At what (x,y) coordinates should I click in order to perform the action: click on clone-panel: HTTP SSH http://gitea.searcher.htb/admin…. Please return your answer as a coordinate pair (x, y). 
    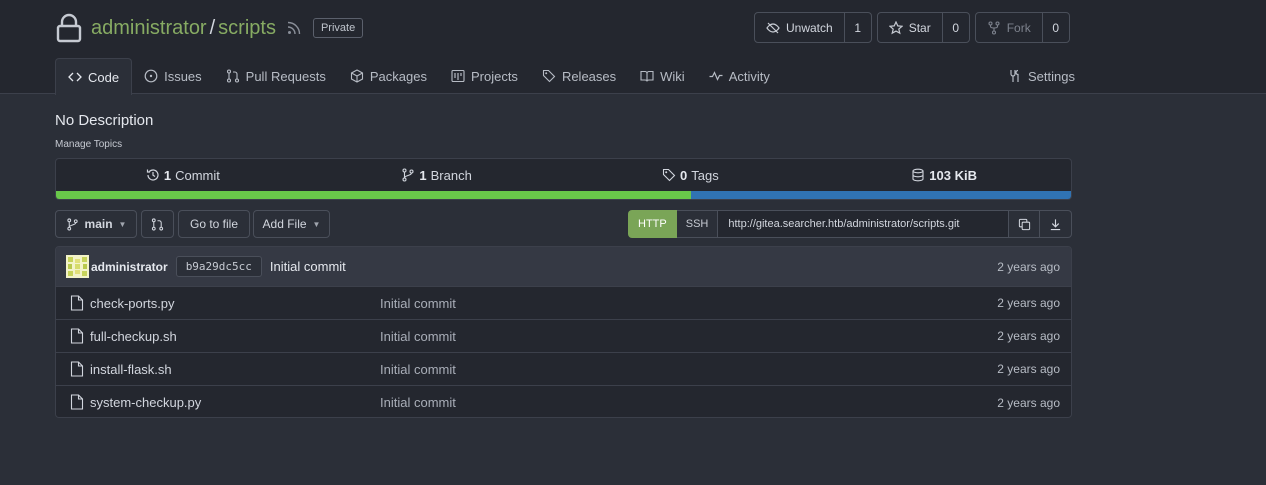
    Looking at the image, I should click on (850, 224).